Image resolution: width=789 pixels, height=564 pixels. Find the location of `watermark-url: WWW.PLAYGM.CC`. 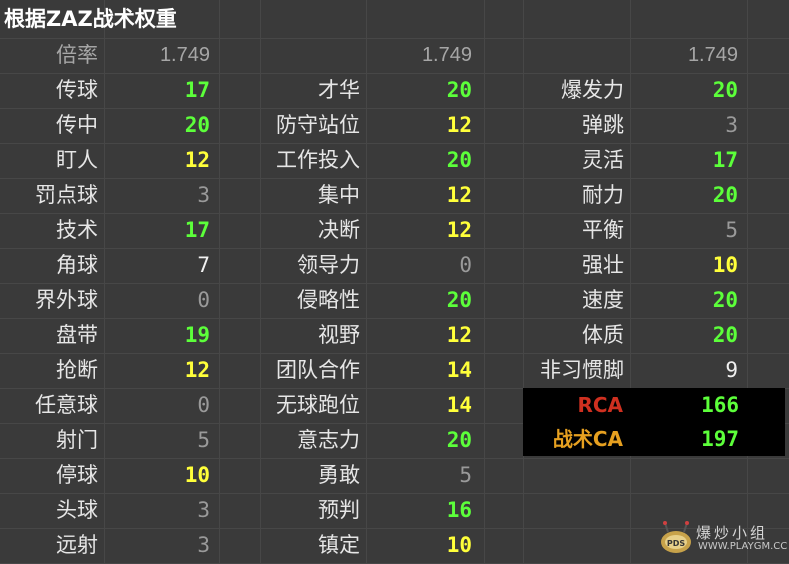

watermark-url: WWW.PLAYGM.CC is located at coordinates (743, 546).